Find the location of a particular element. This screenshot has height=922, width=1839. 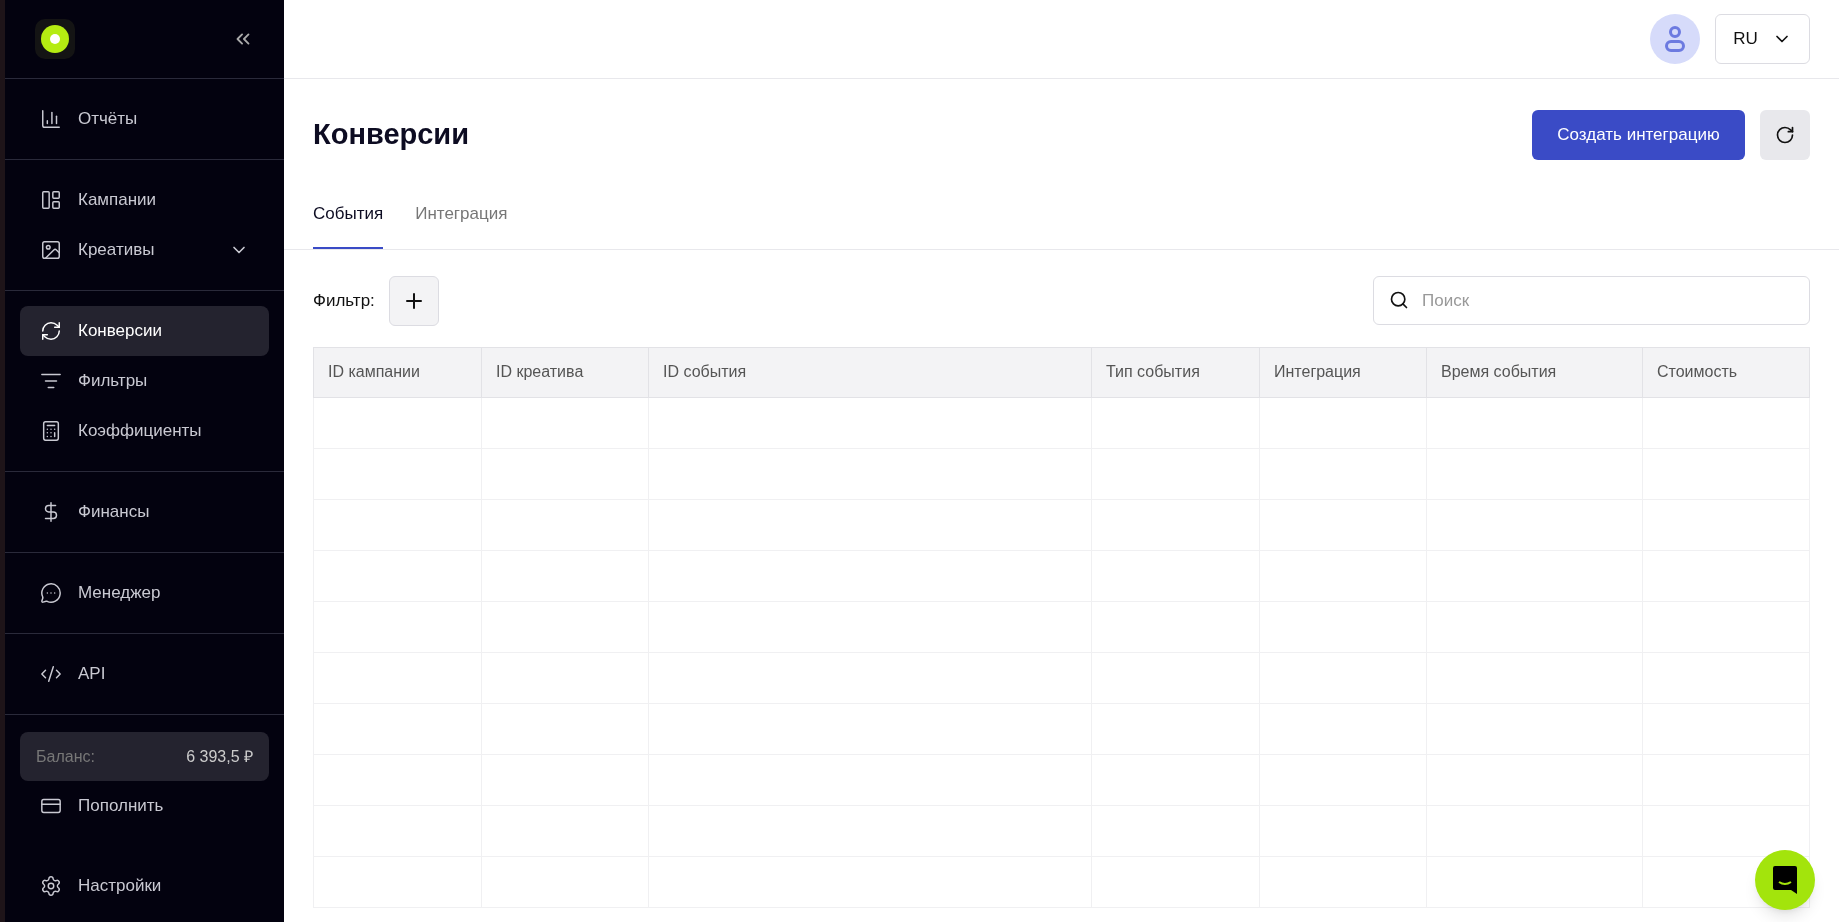

sidebar-item: Финансы is located at coordinates (144, 512).